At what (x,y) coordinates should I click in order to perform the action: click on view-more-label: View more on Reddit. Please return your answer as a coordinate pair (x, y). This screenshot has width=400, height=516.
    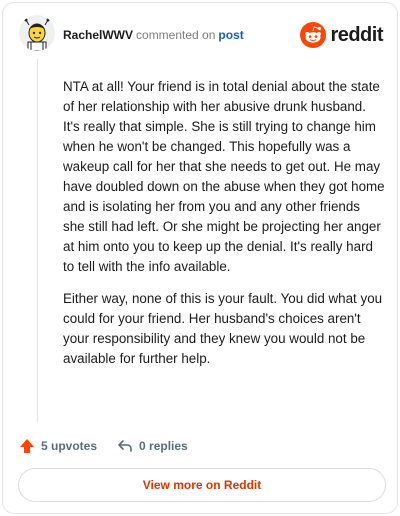
    Looking at the image, I should click on (202, 485).